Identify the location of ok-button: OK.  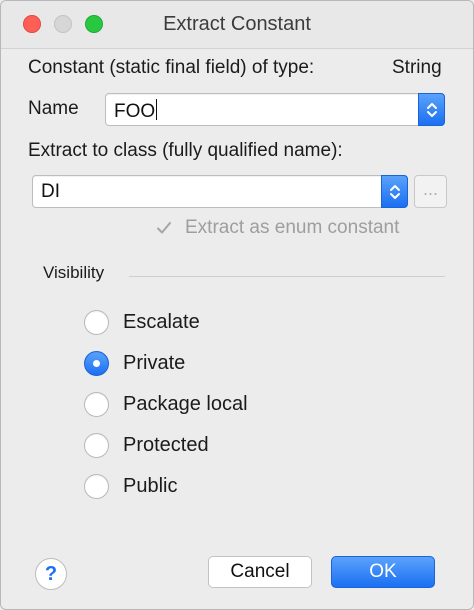
(383, 572).